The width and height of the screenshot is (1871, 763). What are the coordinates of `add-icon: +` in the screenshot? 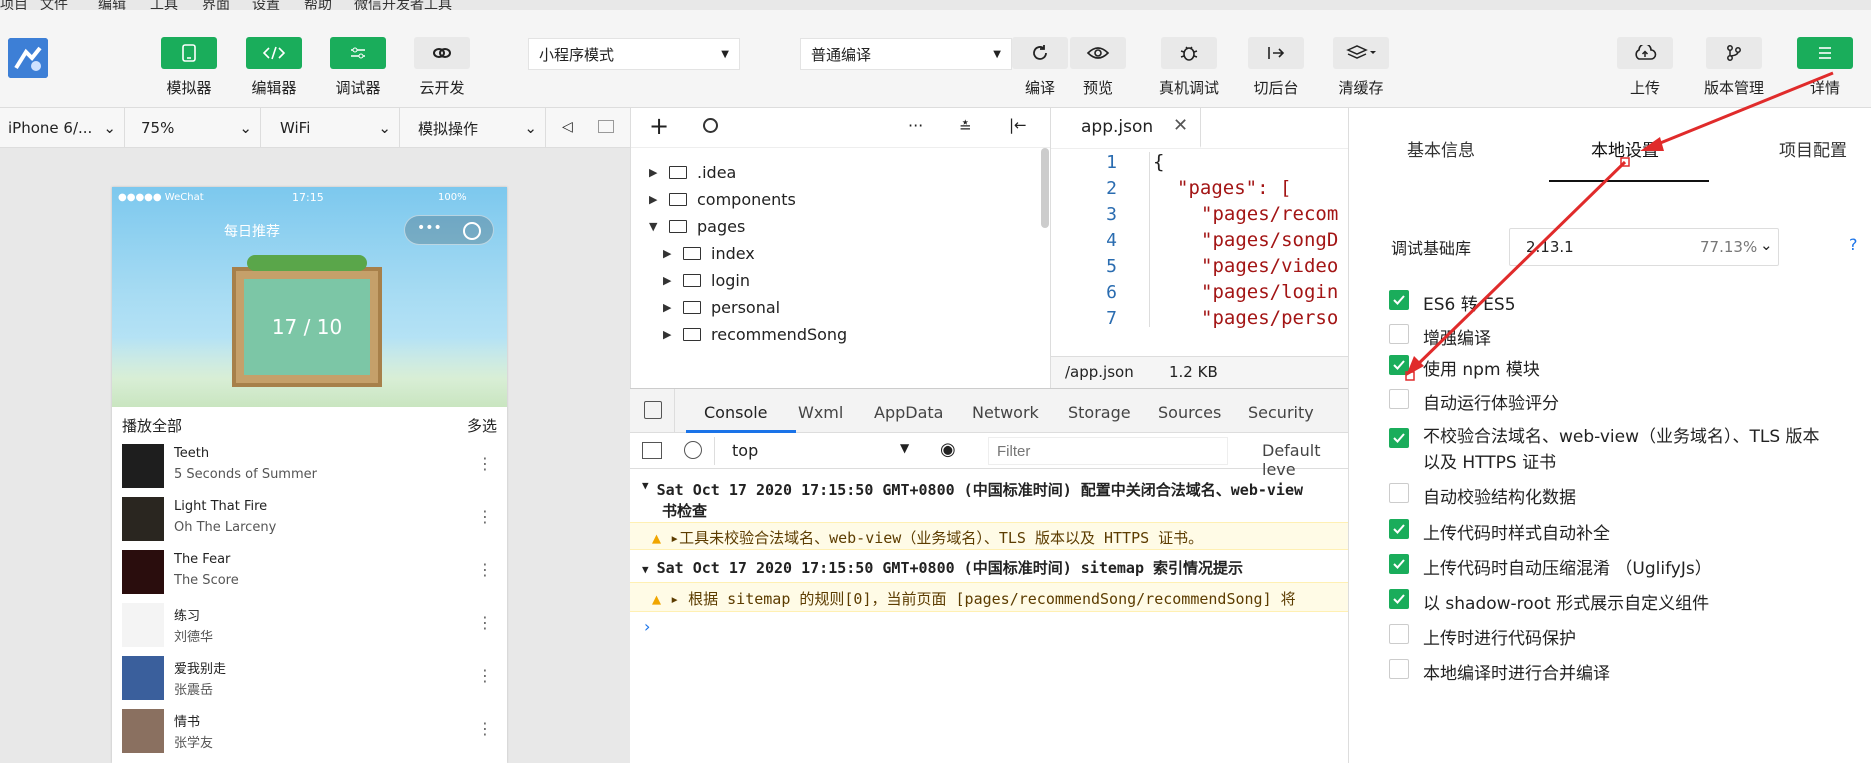 It's located at (659, 126).